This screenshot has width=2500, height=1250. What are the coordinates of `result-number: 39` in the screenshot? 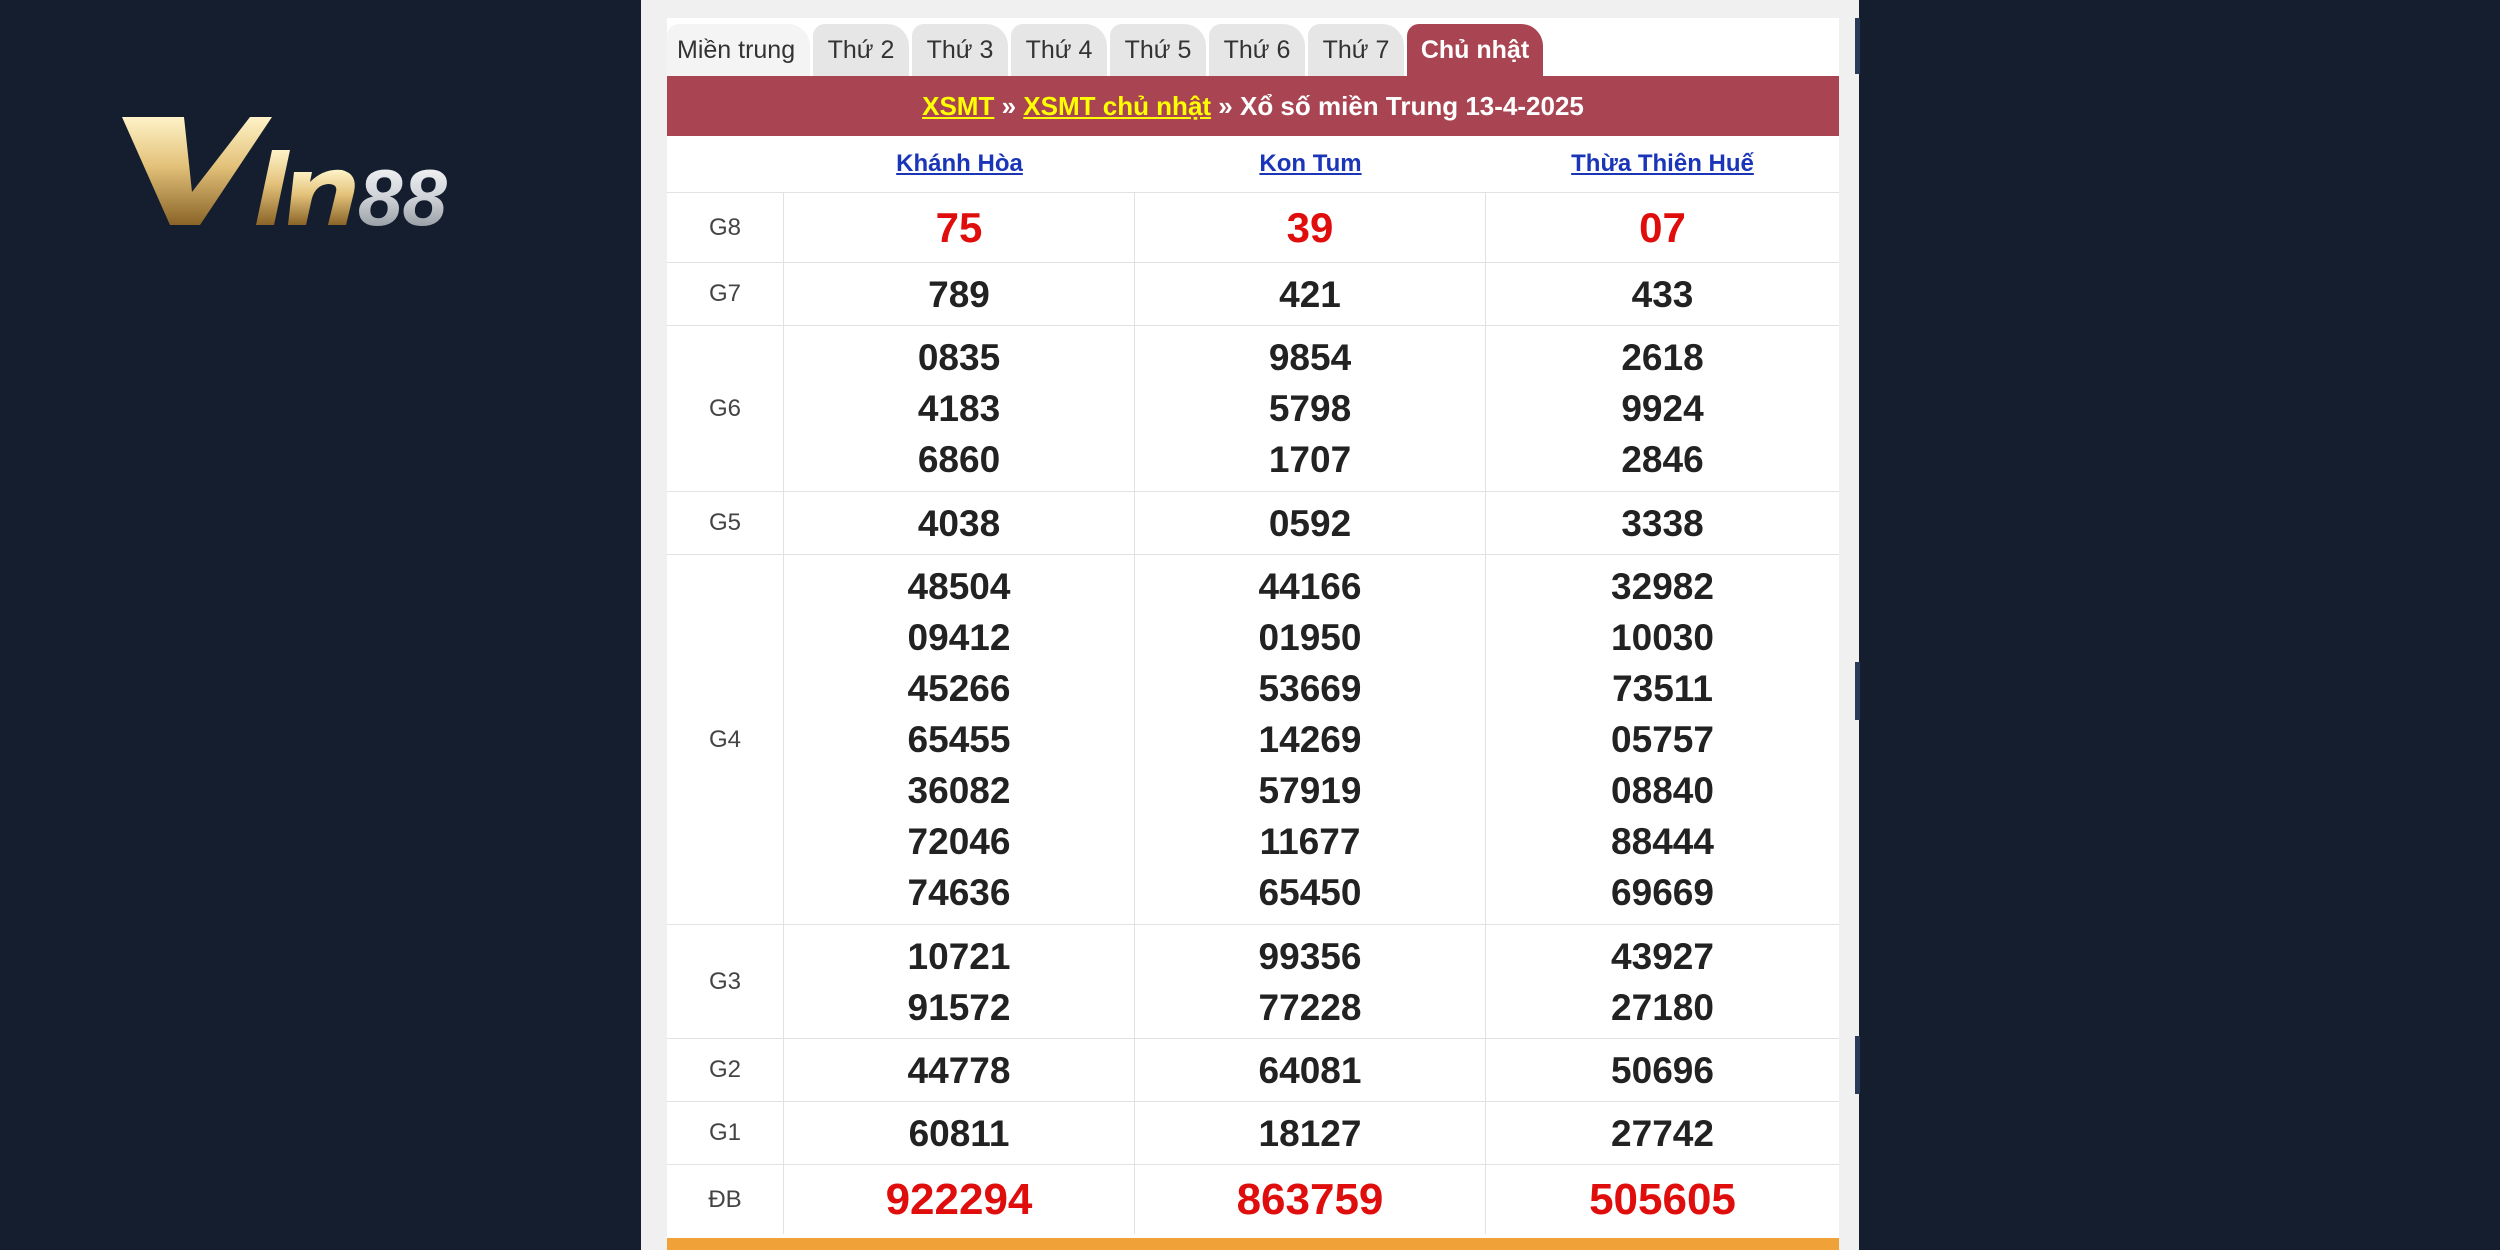 It's located at (1310, 227).